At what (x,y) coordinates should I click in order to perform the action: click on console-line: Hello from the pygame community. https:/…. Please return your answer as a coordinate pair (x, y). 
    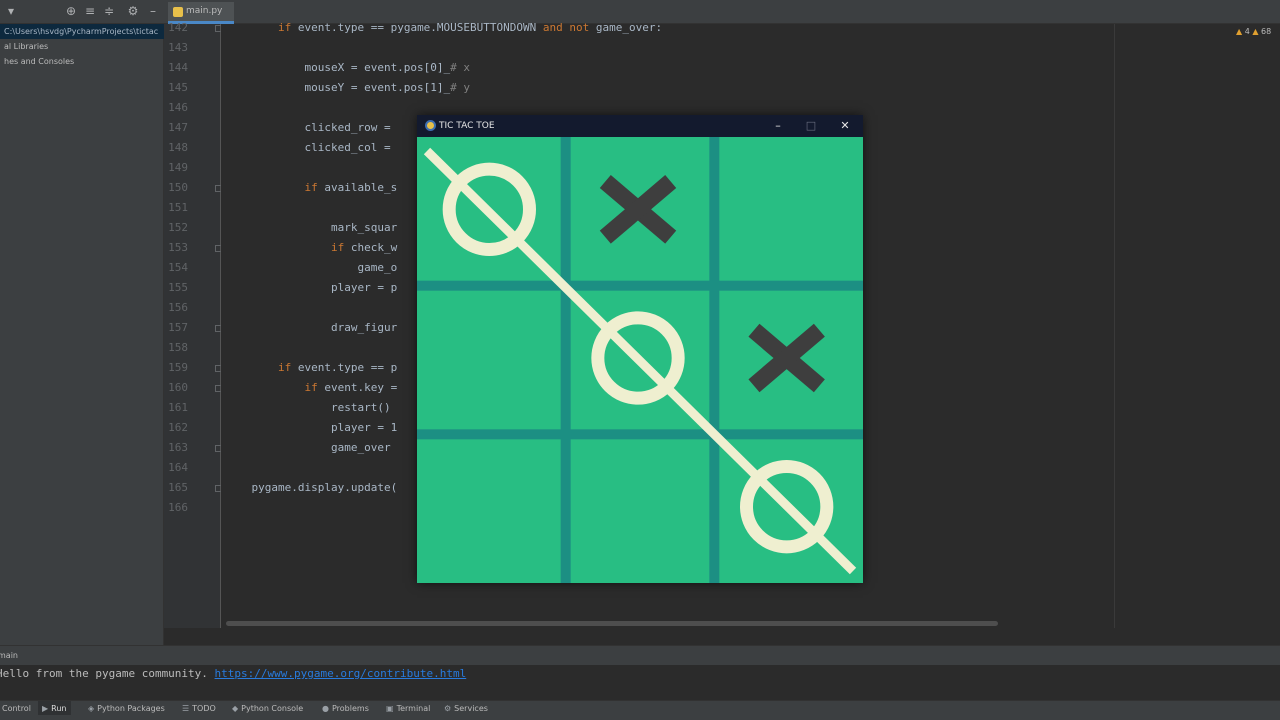
    Looking at the image, I should click on (233, 674).